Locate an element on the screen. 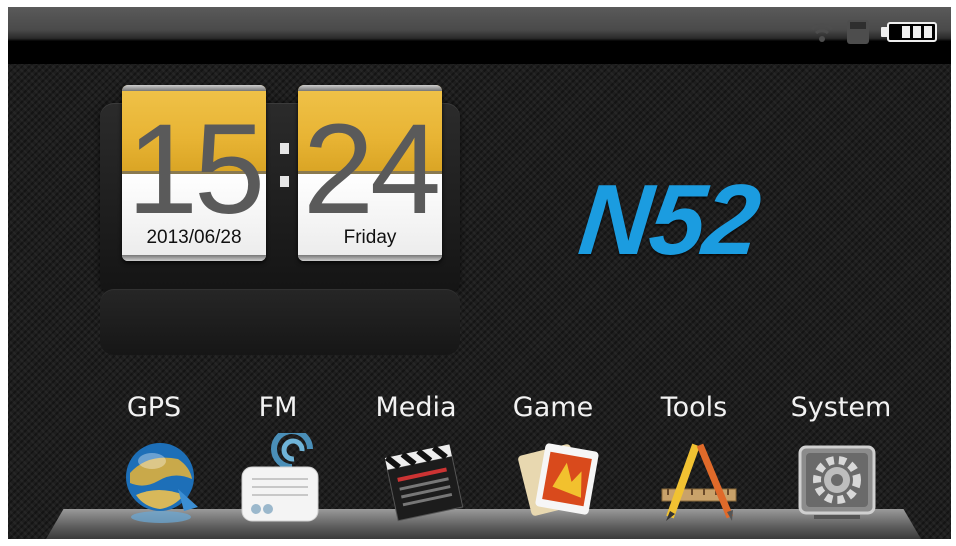 The image size is (956, 546). gear-icon is located at coordinates (837, 479).